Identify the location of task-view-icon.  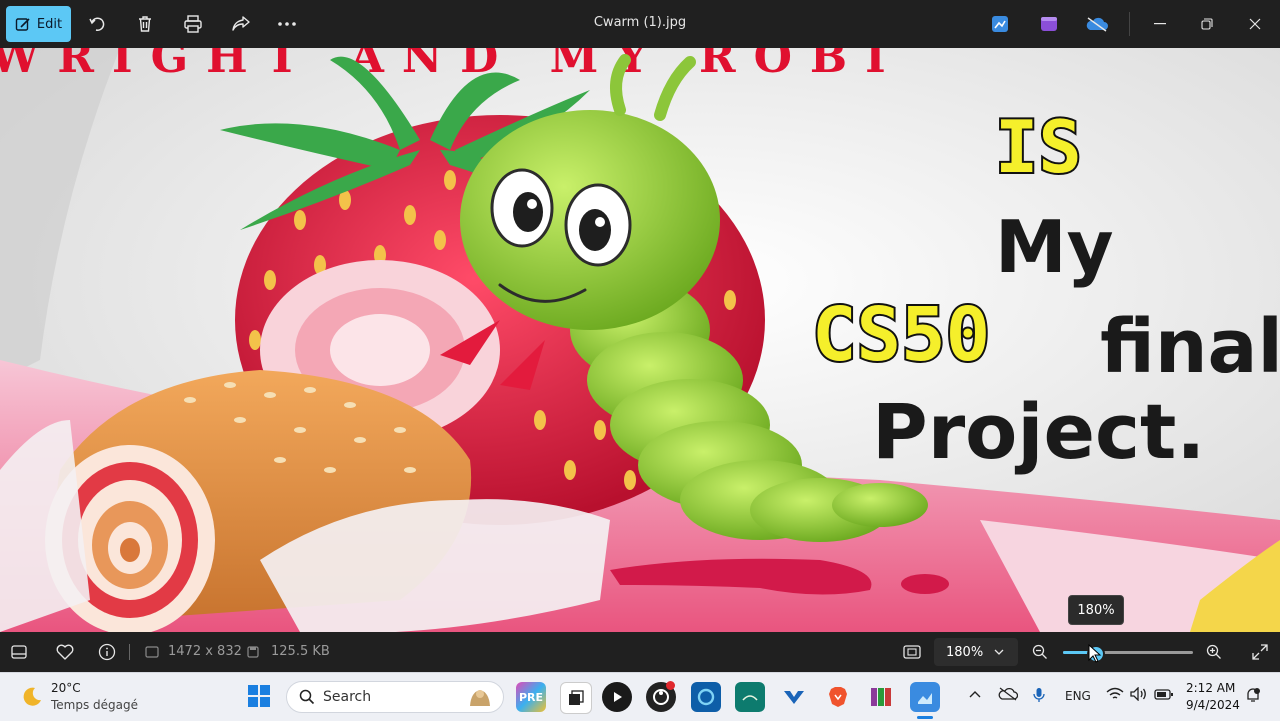
(576, 698).